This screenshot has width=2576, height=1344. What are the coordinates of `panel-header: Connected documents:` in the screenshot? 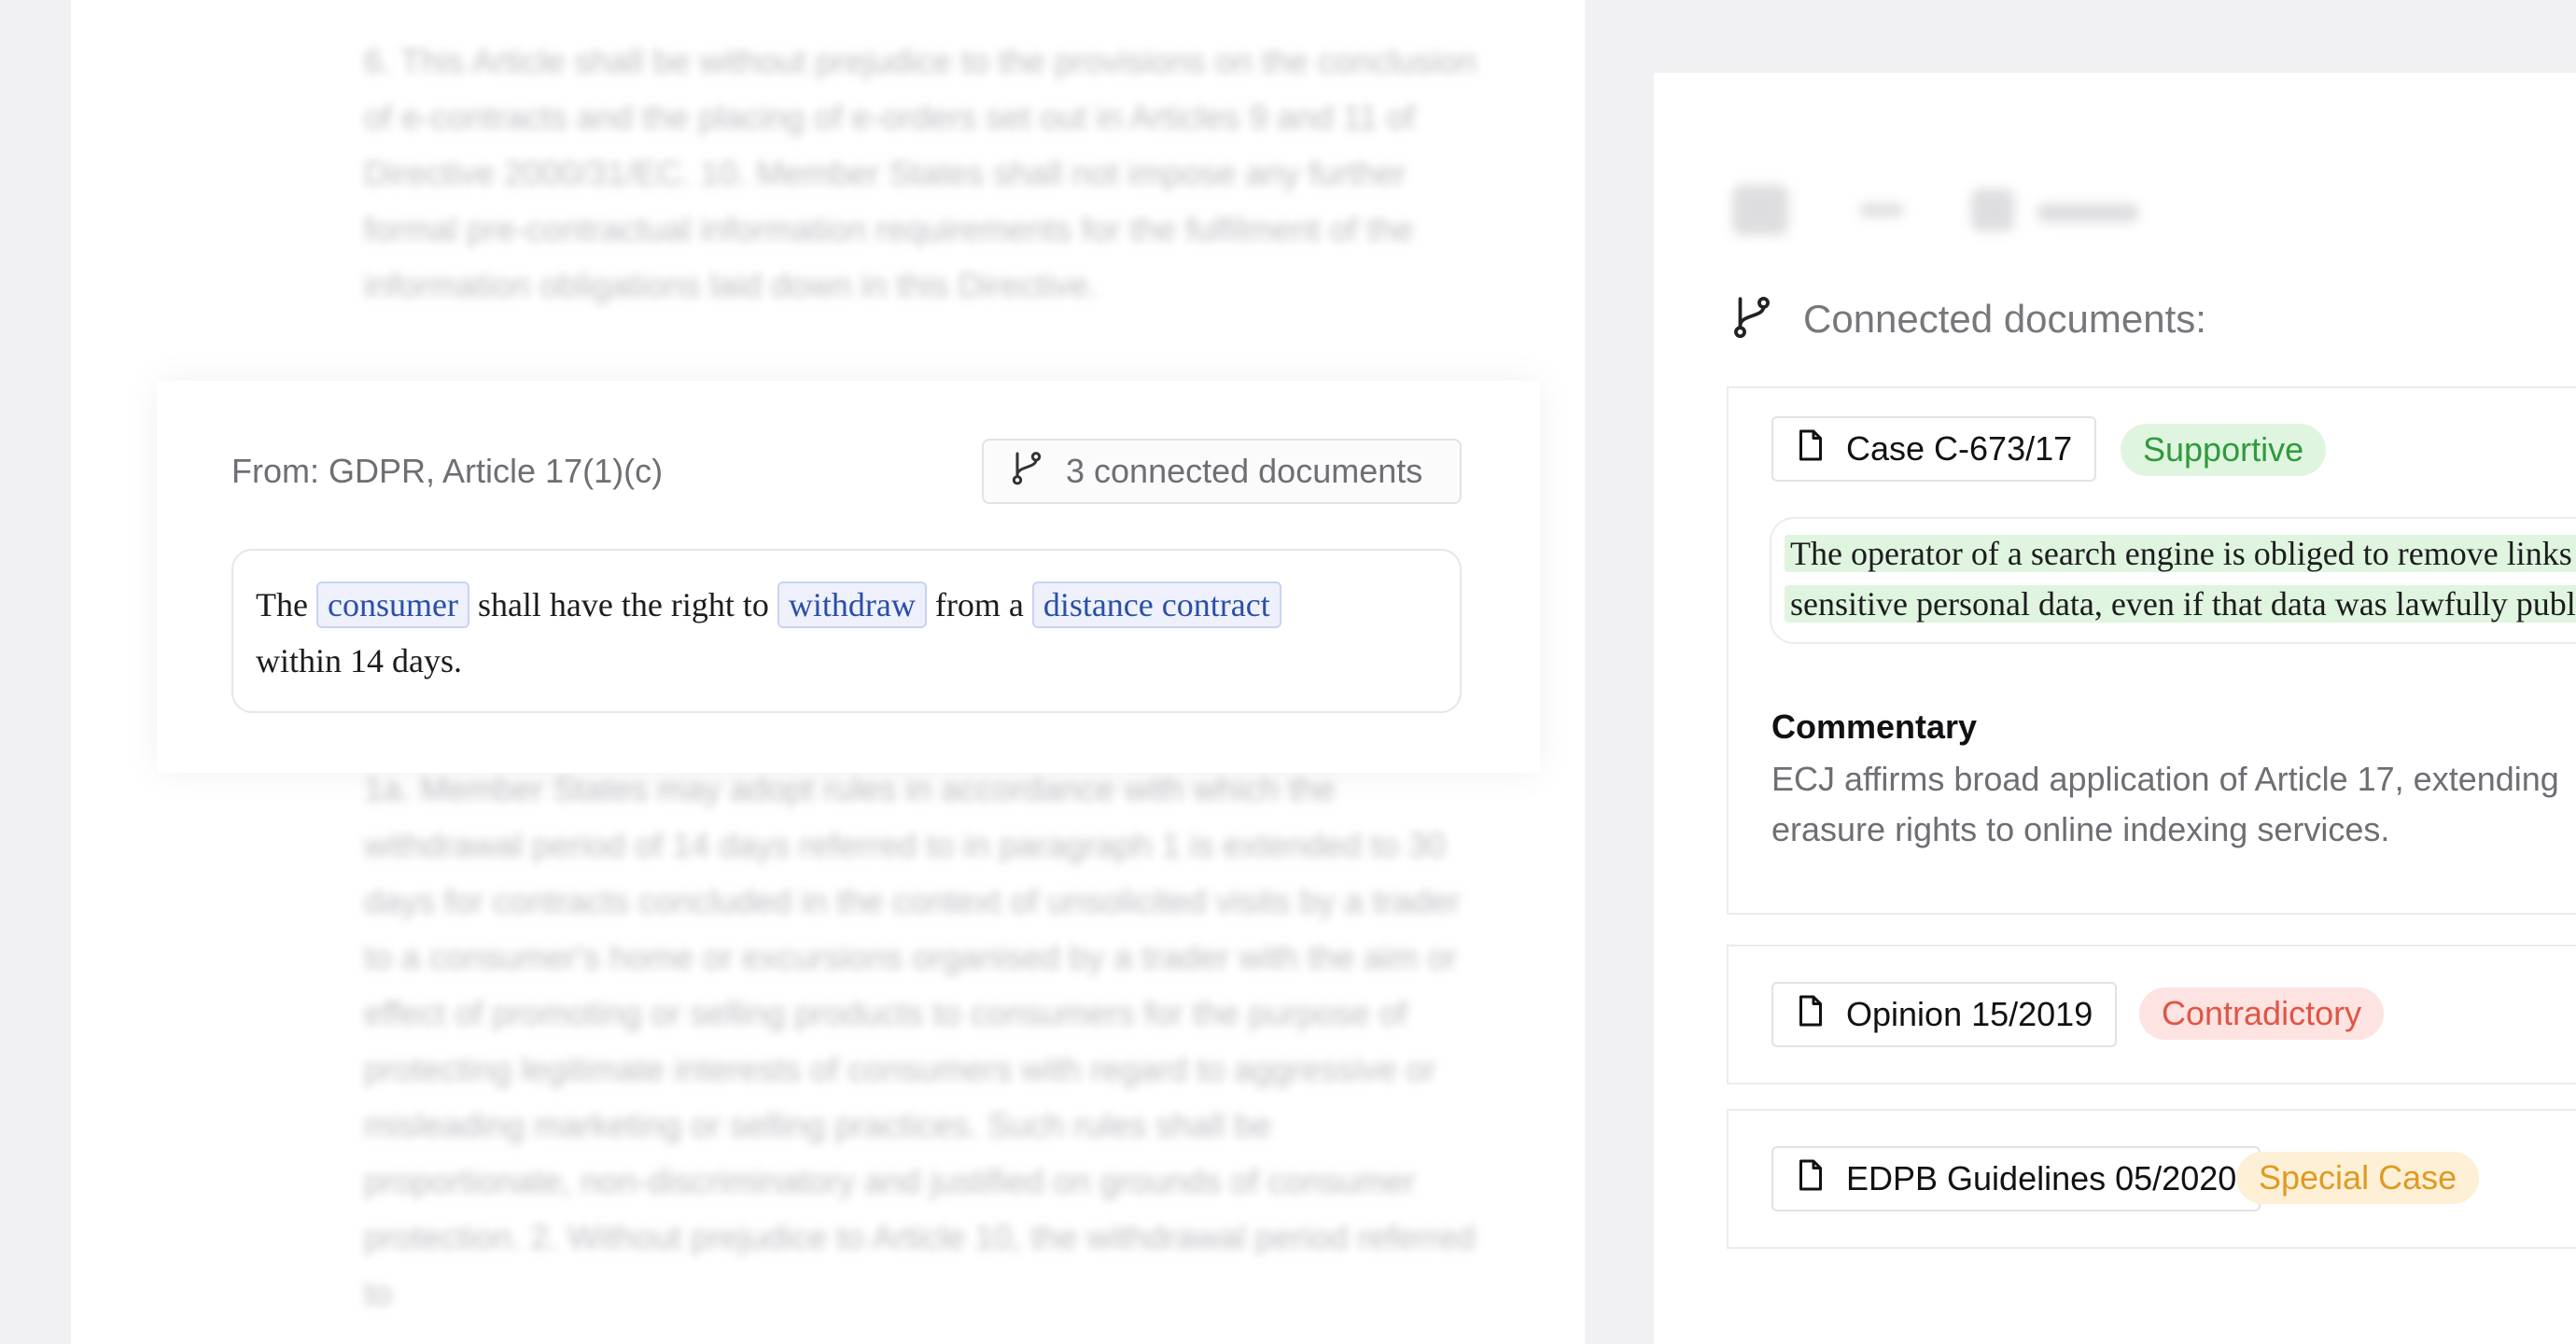 It's located at (1967, 318).